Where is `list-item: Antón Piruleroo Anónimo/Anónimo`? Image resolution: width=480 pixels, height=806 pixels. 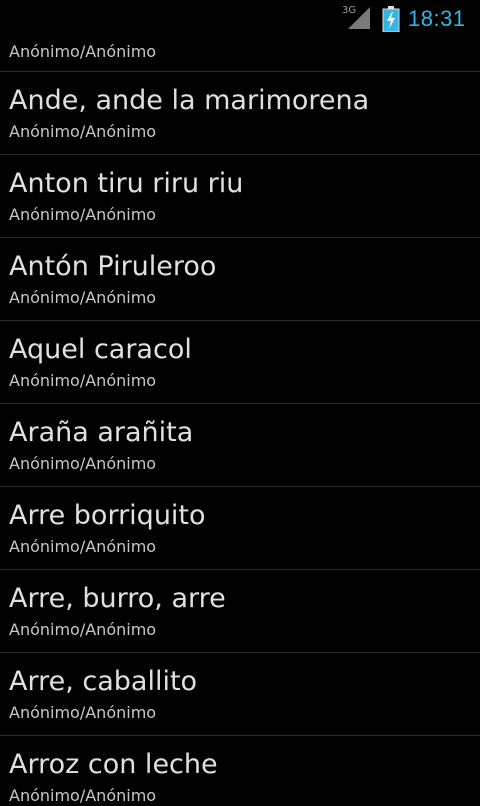
list-item: Antón Piruleroo Anónimo/Anónimo is located at coordinates (240, 279).